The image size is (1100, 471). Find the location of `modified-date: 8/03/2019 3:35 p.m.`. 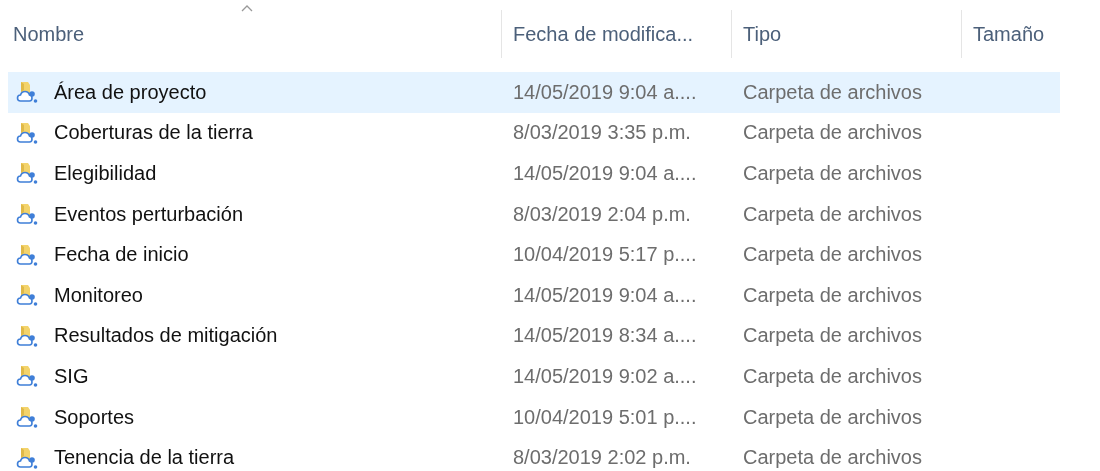

modified-date: 8/03/2019 3:35 p.m. is located at coordinates (602, 133).